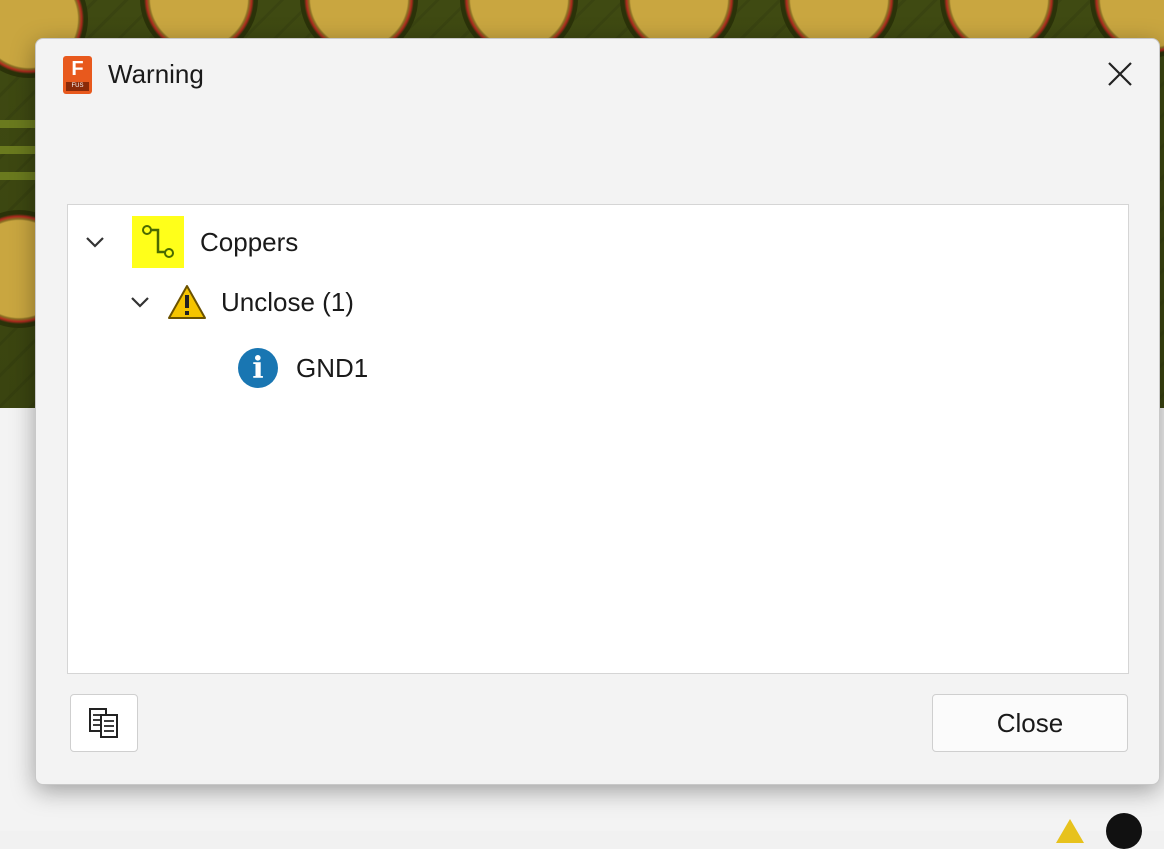 Image resolution: width=1164 pixels, height=849 pixels. I want to click on fusion-app-icon: F FUS, so click(77, 75).